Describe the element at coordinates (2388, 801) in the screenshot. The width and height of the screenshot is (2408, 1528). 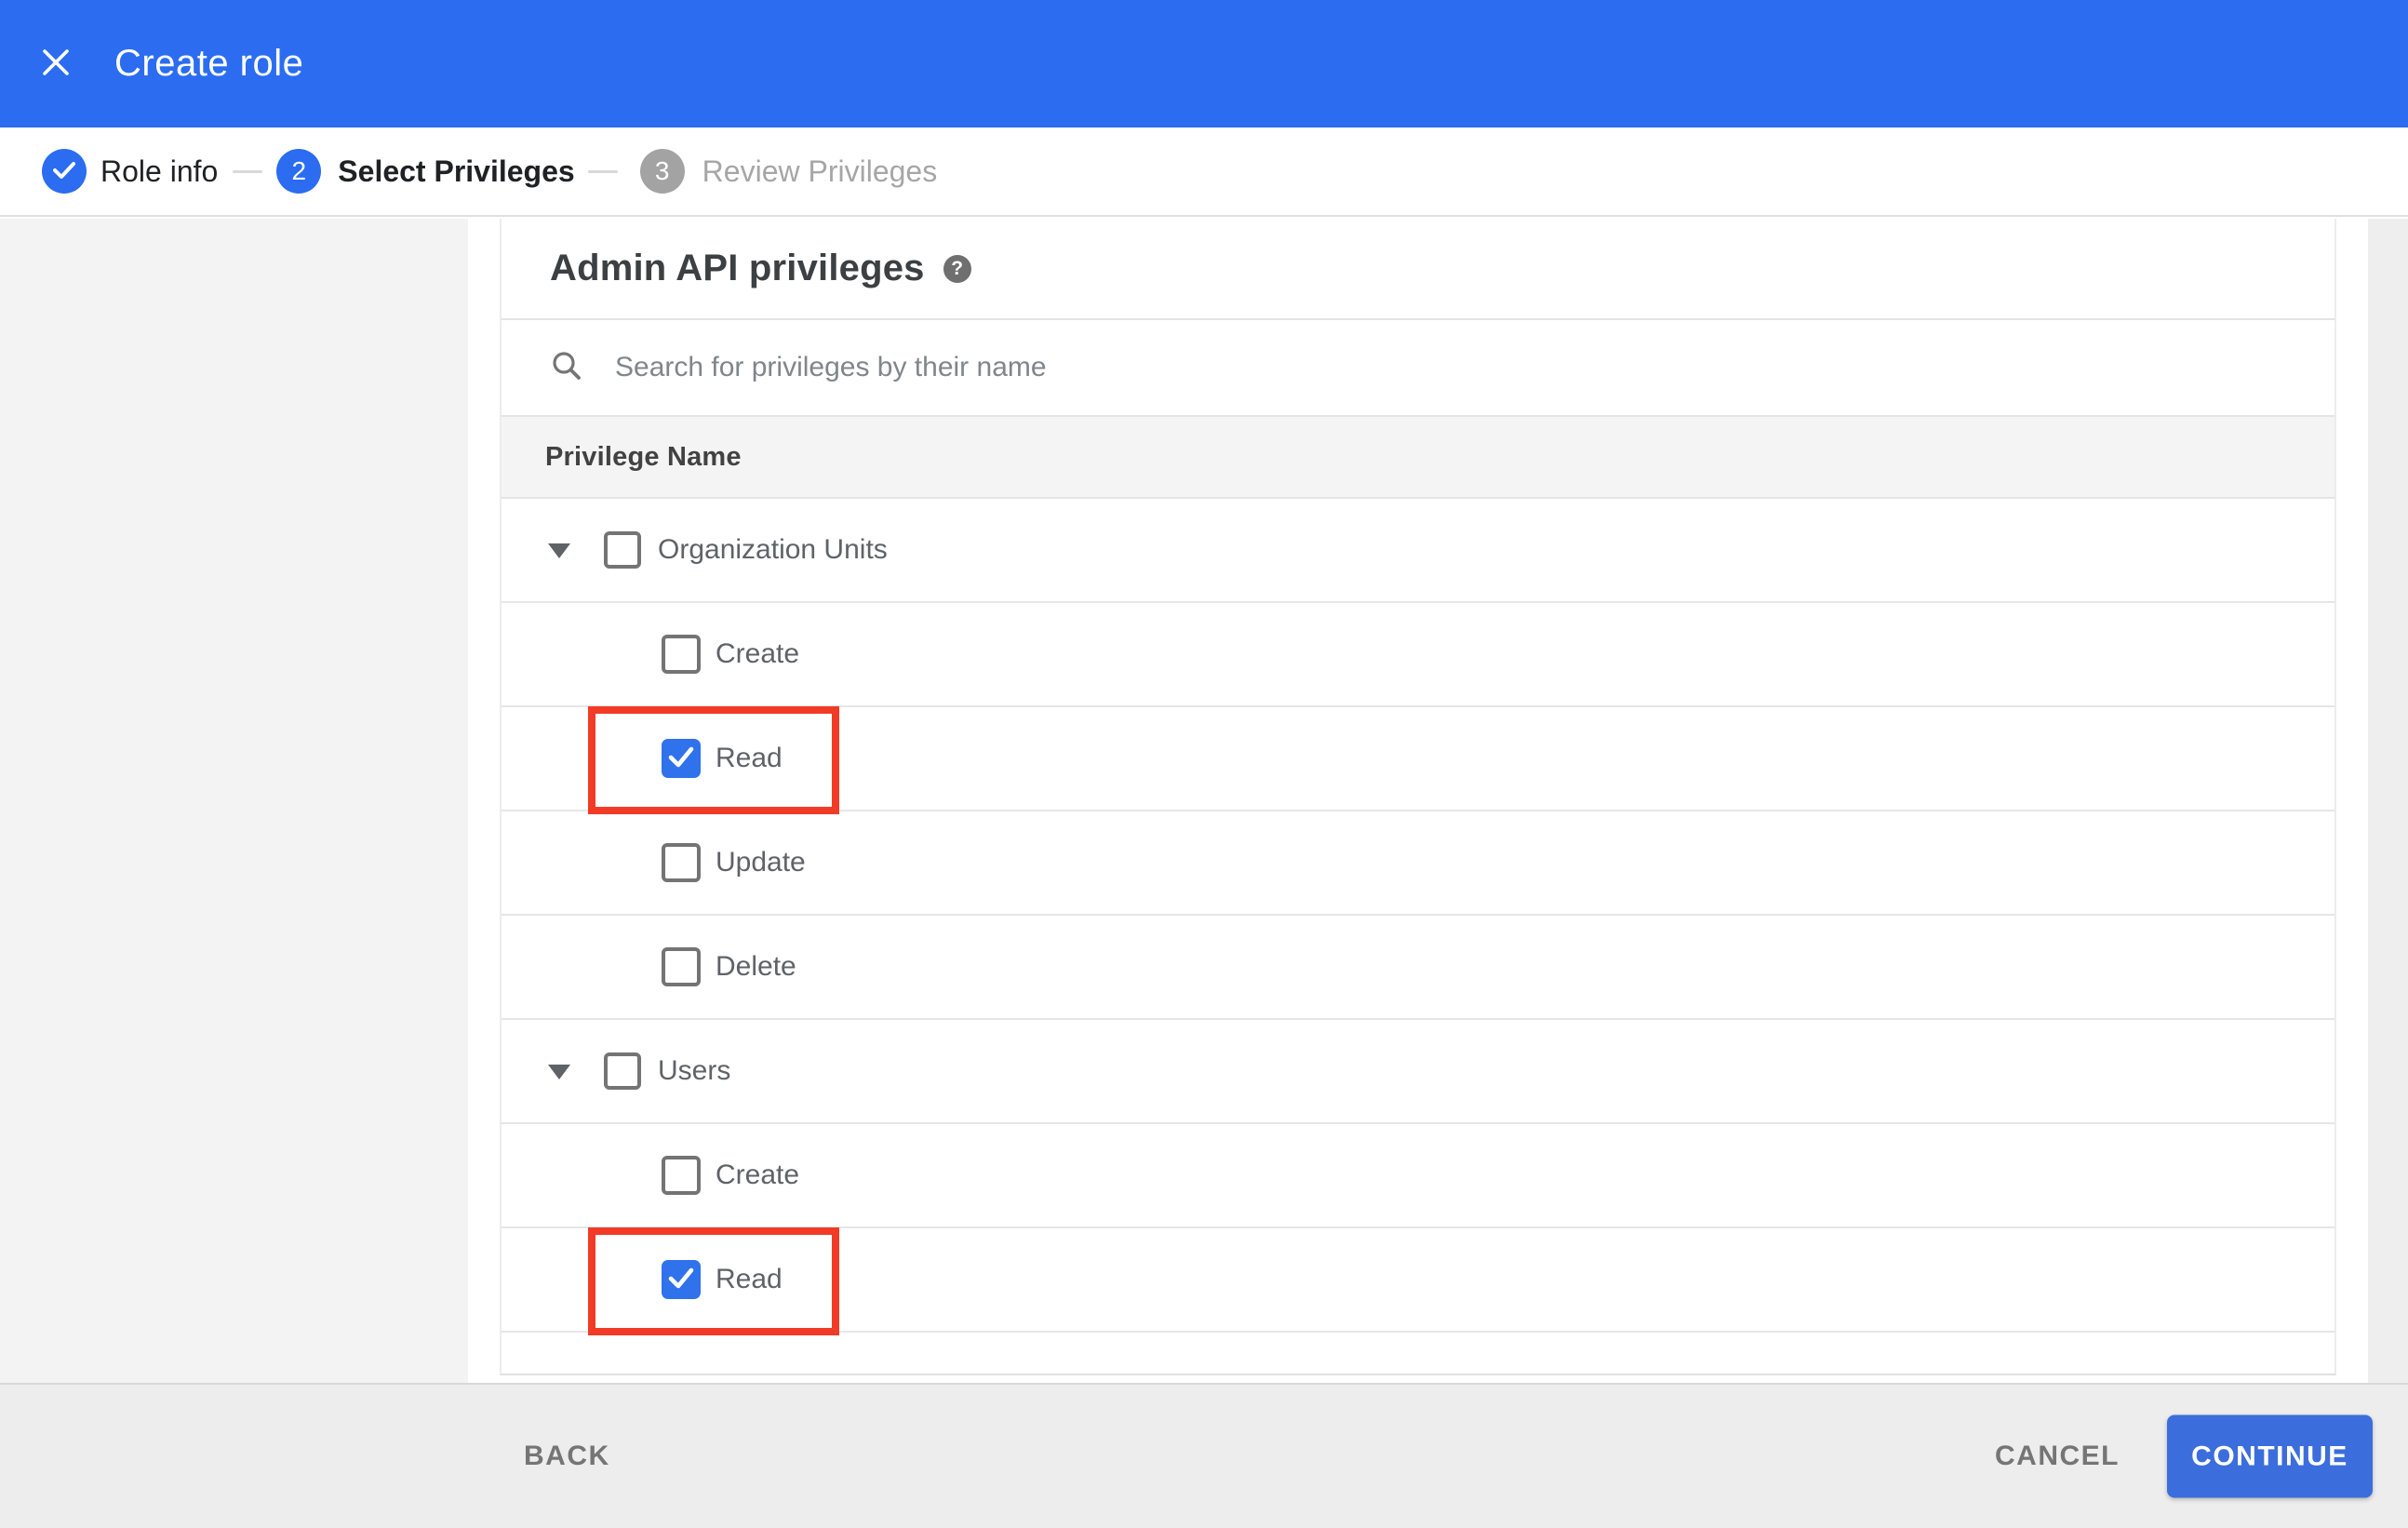
I see `scrollbar-track` at that location.